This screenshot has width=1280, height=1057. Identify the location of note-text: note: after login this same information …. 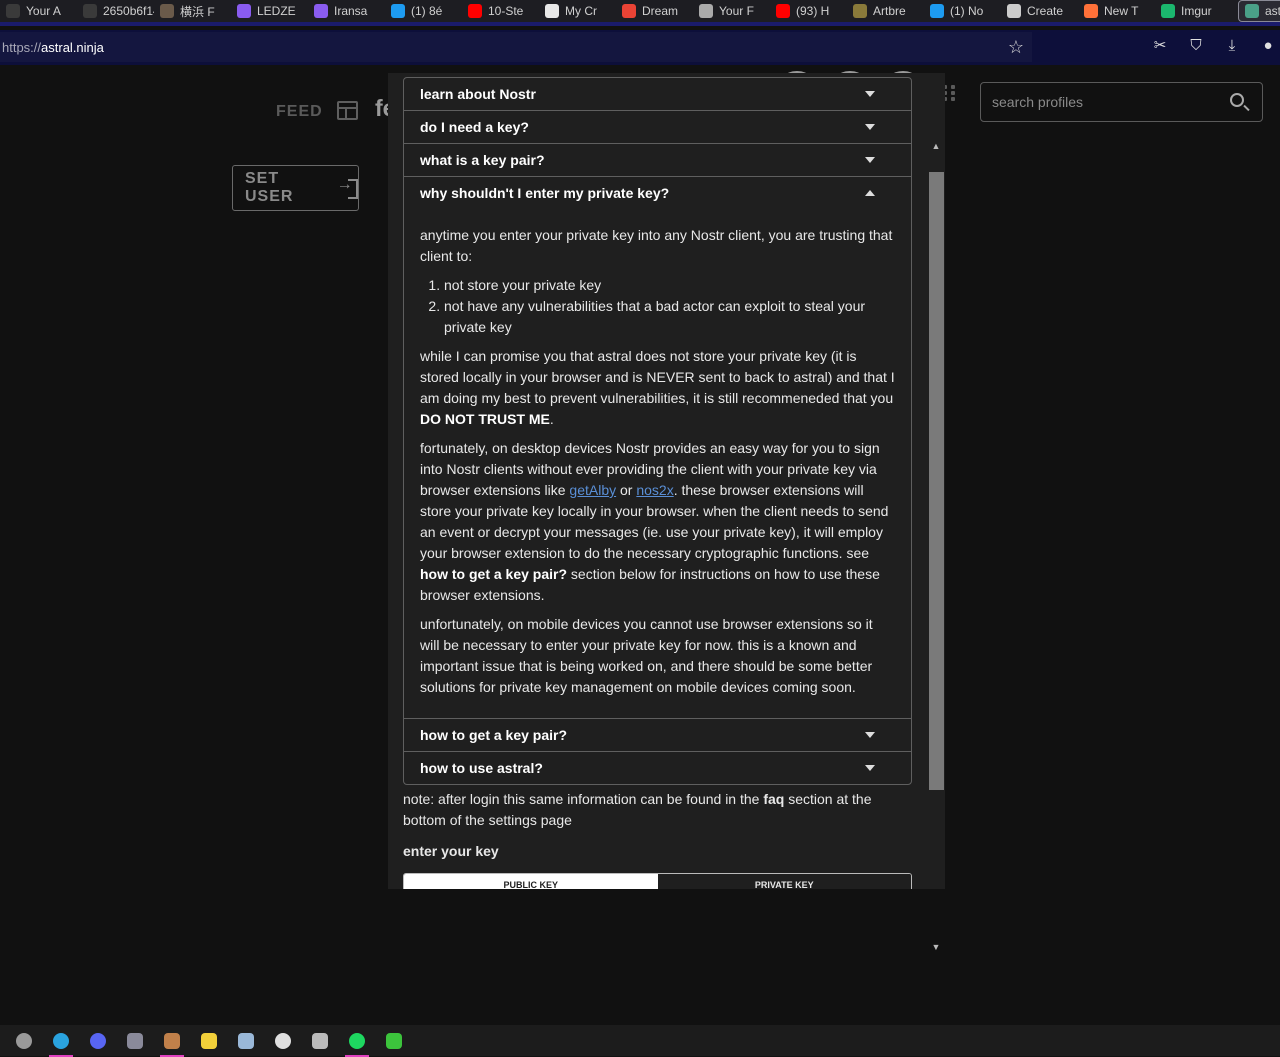
(583, 799).